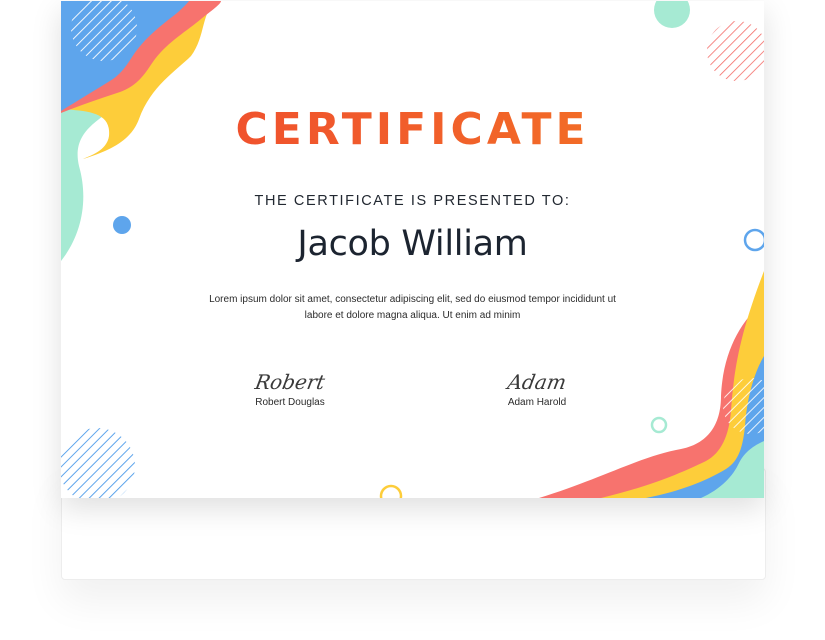 The width and height of the screenshot is (825, 640). I want to click on bottom-yellow-ring, so click(391, 491).